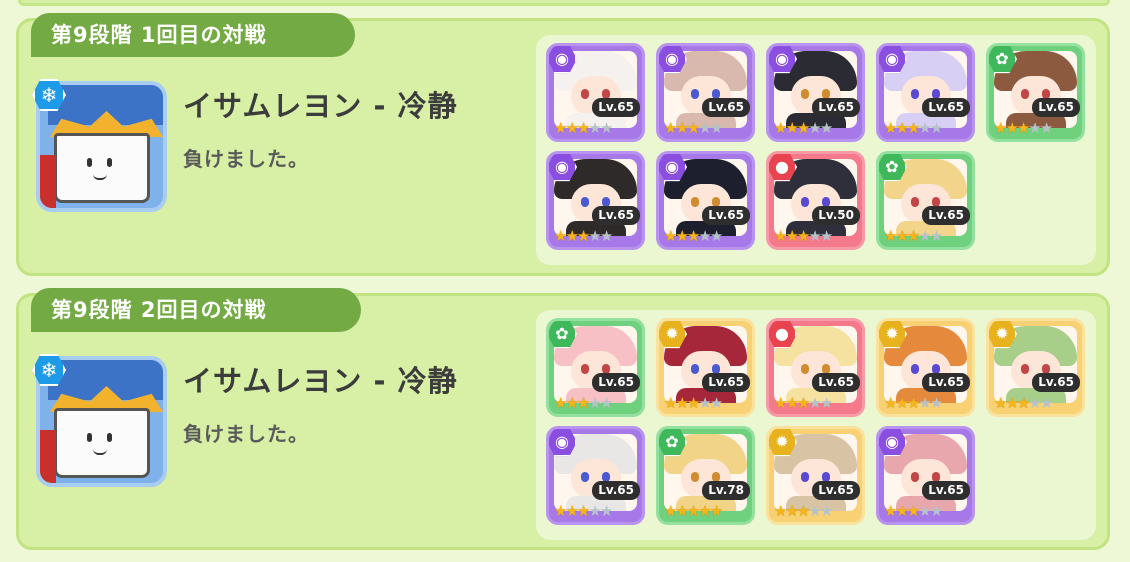 This screenshot has height=562, width=1130. Describe the element at coordinates (815, 200) in the screenshot. I see `unit-card: ● Lv.50 ★★★★★` at that location.